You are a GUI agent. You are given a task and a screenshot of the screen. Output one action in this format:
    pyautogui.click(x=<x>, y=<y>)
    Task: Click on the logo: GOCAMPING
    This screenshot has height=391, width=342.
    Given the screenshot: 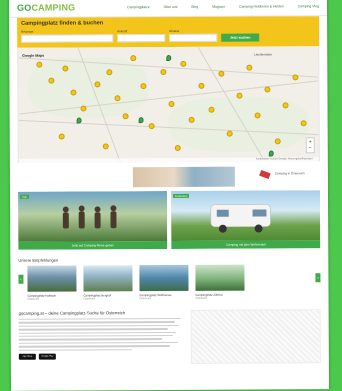 What is the action you would take?
    pyautogui.click(x=46, y=7)
    